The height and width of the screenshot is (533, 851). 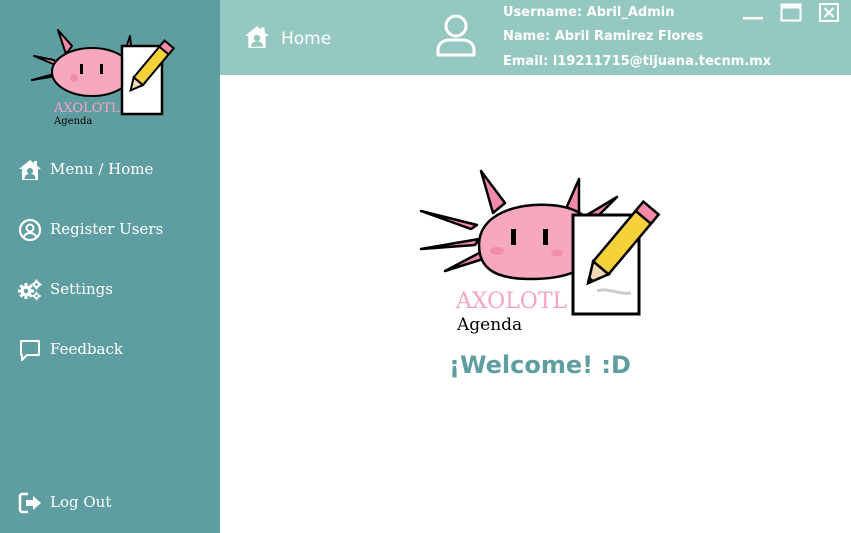 I want to click on user-outline-icon, so click(x=456, y=35).